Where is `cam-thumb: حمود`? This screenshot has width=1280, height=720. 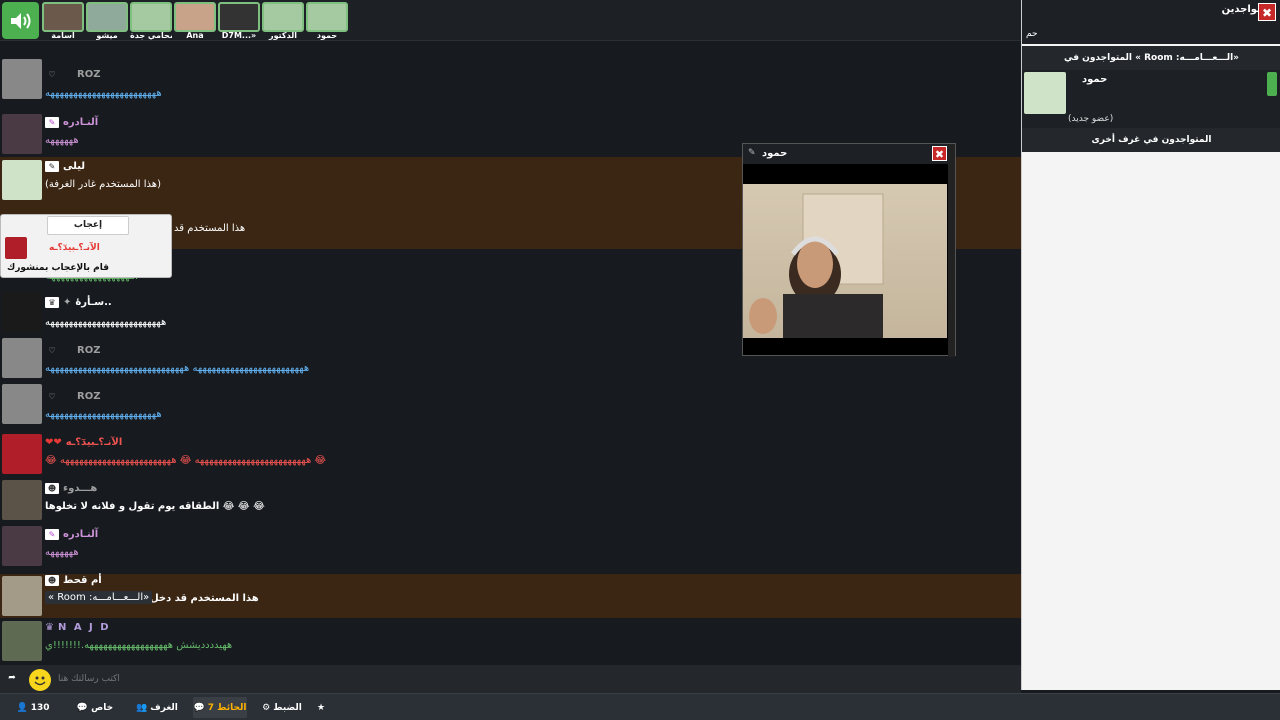
cam-thumb: حمود is located at coordinates (327, 21).